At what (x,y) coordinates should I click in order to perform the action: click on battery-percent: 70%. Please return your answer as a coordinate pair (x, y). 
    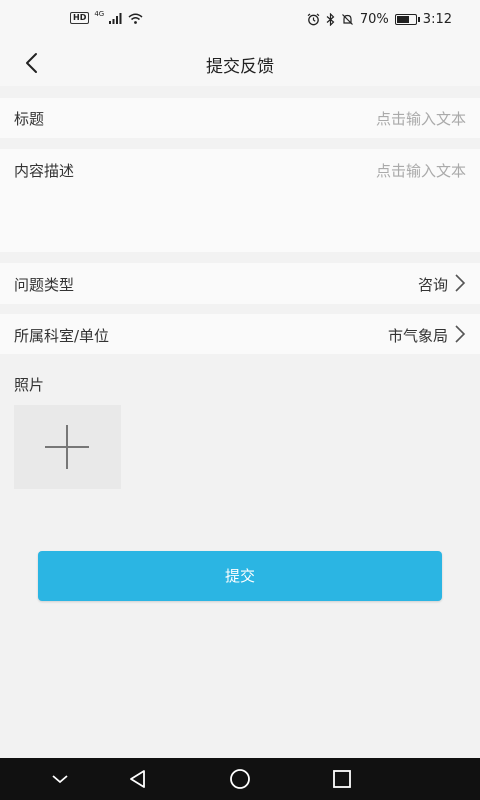
    Looking at the image, I should click on (374, 19).